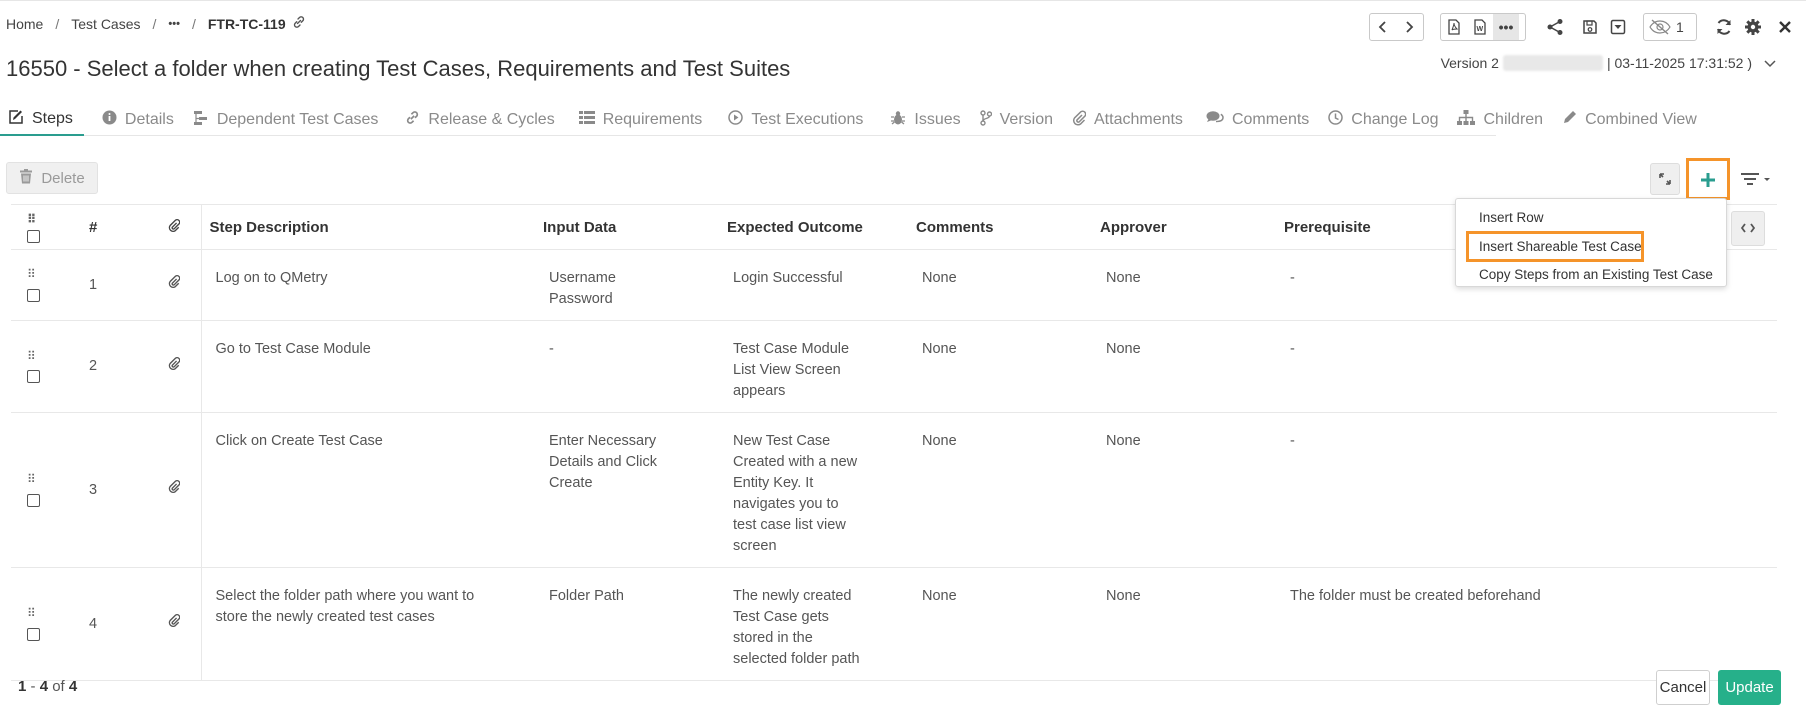  I want to click on save-icon, so click(1590, 27).